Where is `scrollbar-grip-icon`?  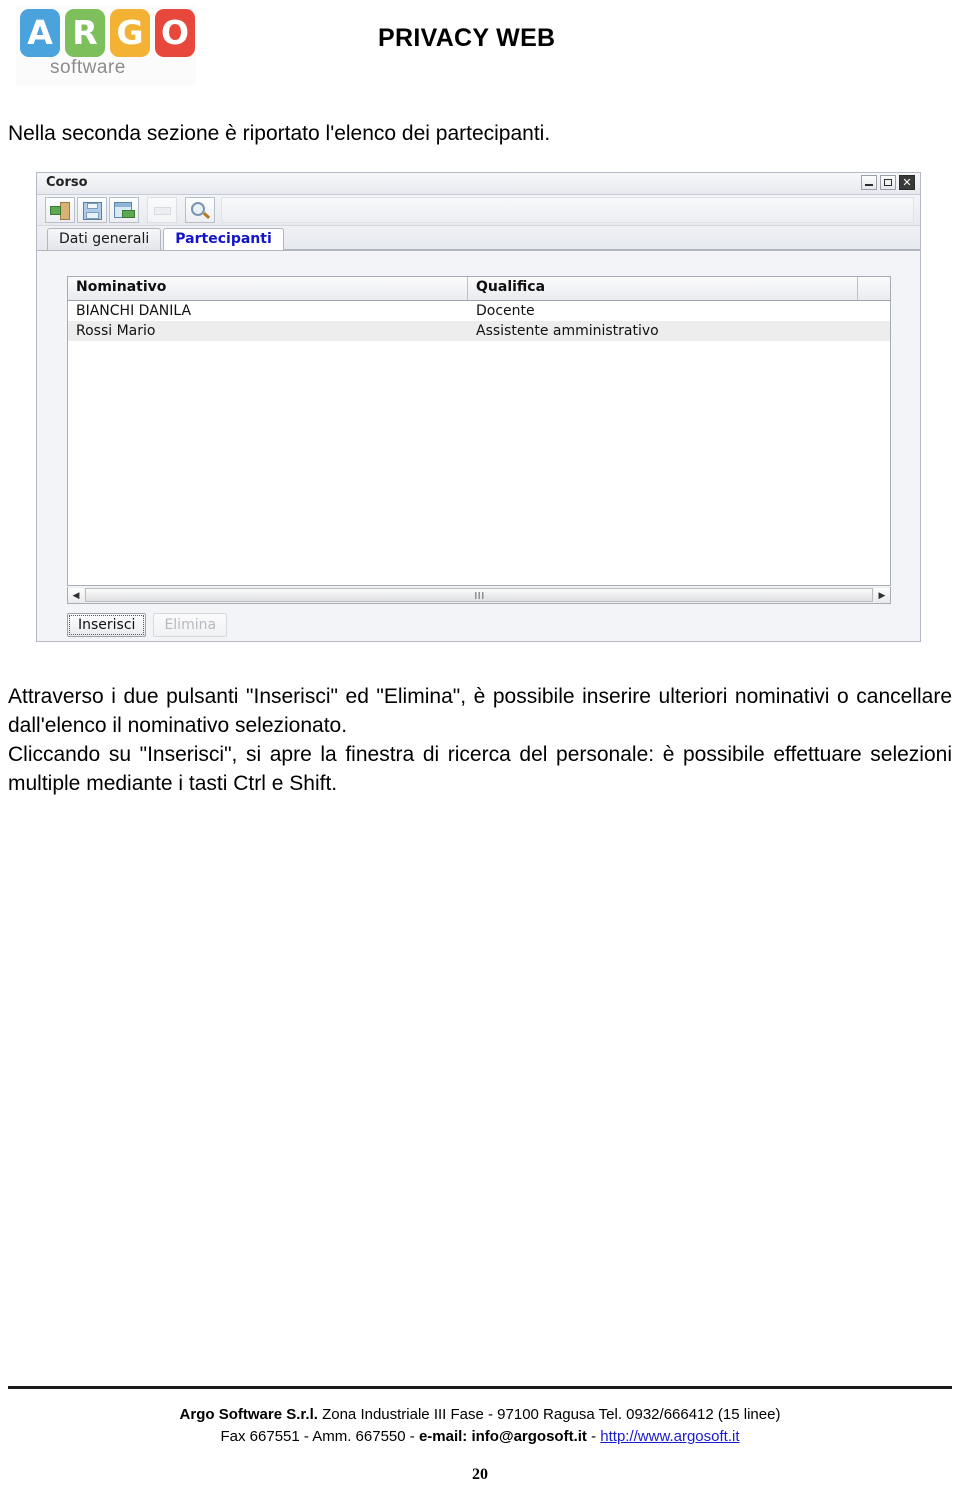 scrollbar-grip-icon is located at coordinates (479, 595).